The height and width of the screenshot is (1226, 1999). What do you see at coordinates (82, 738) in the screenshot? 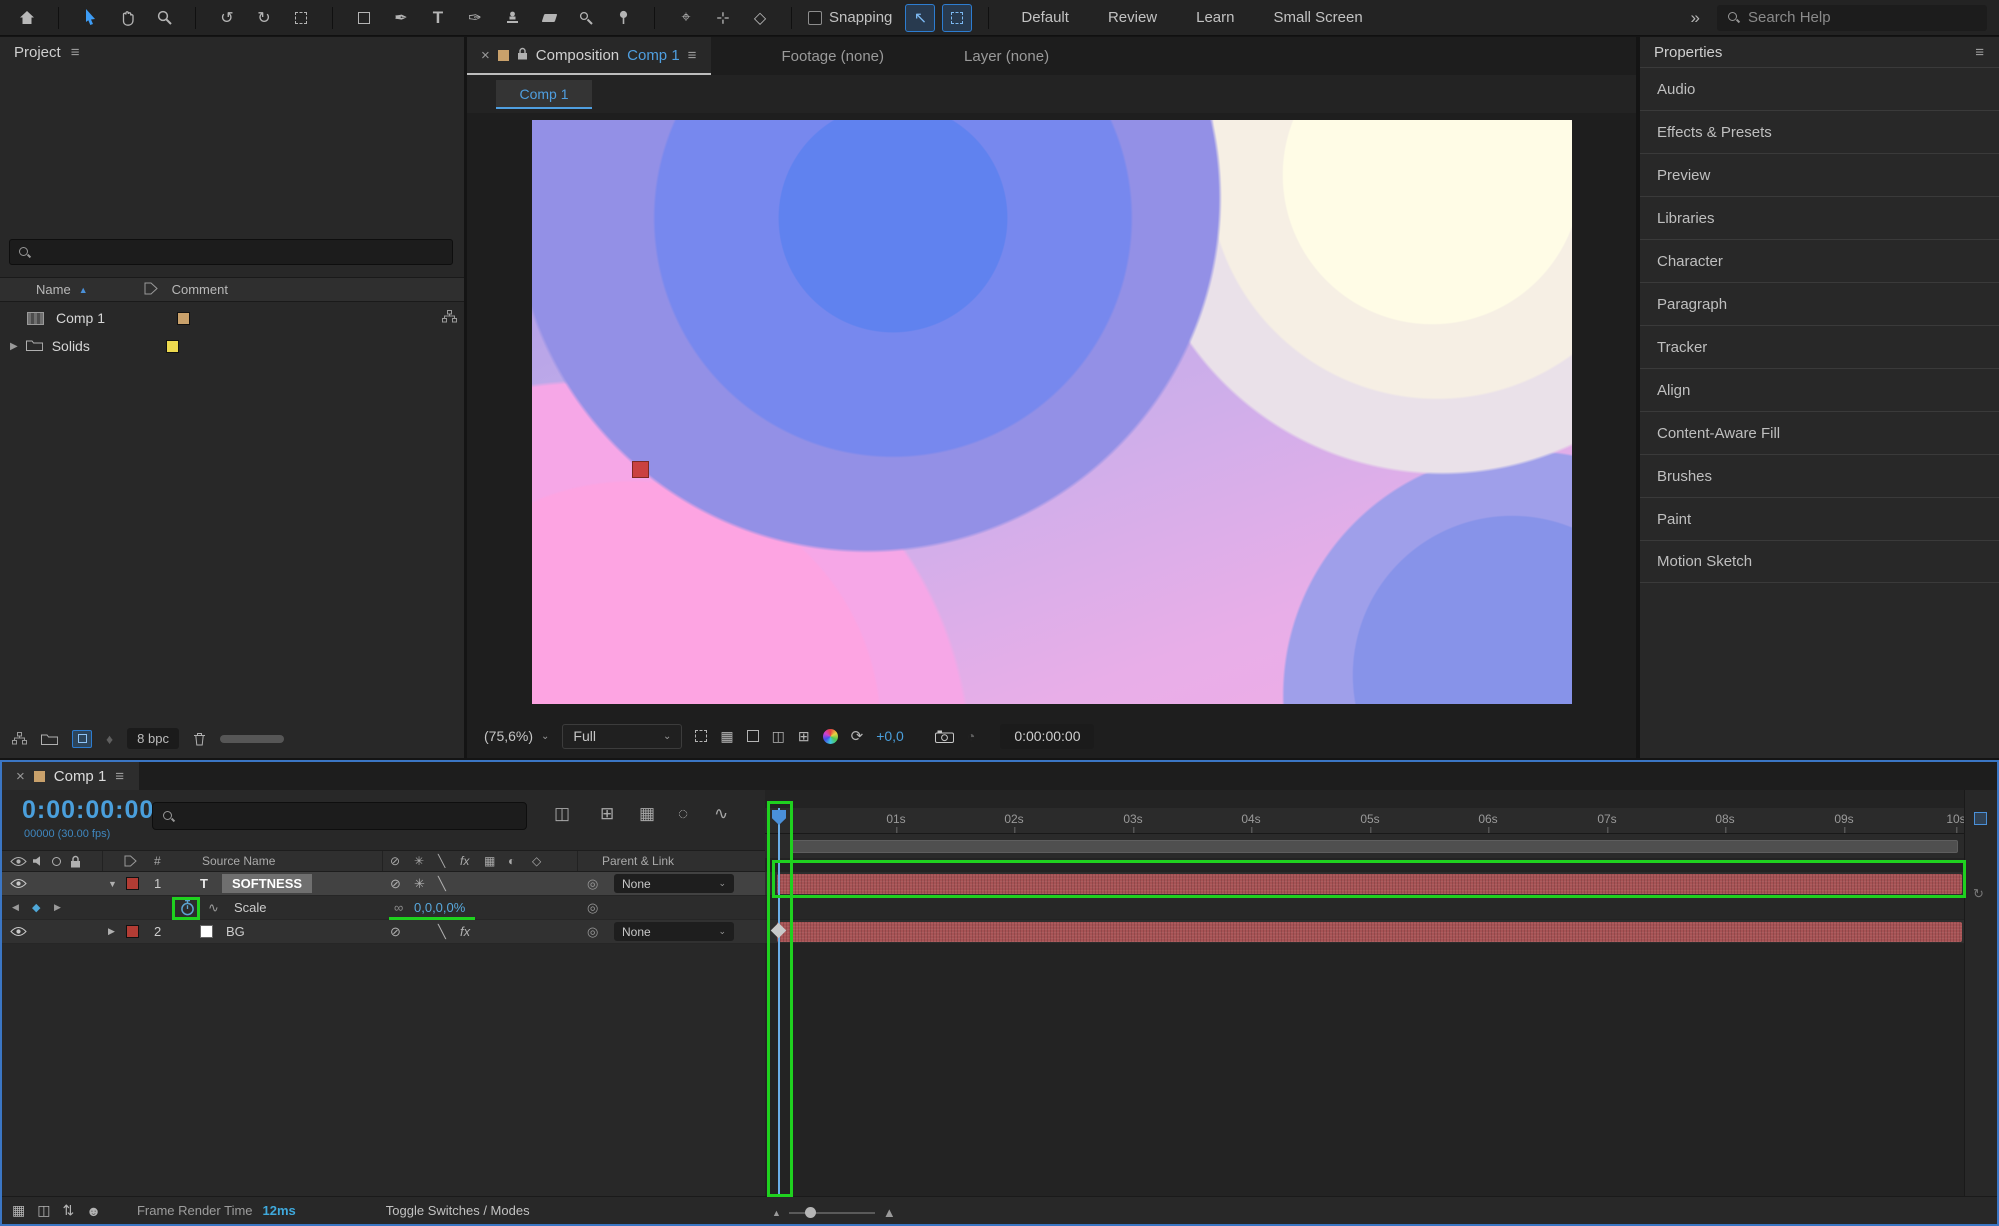
I see `new-composition-icon` at bounding box center [82, 738].